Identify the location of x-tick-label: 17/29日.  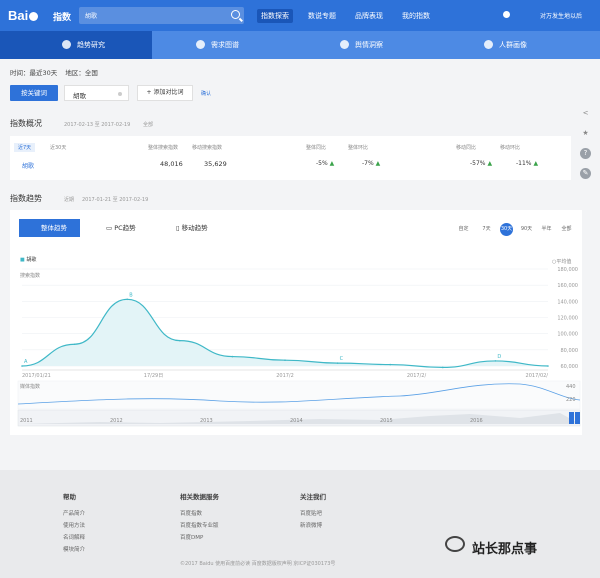
(153, 376).